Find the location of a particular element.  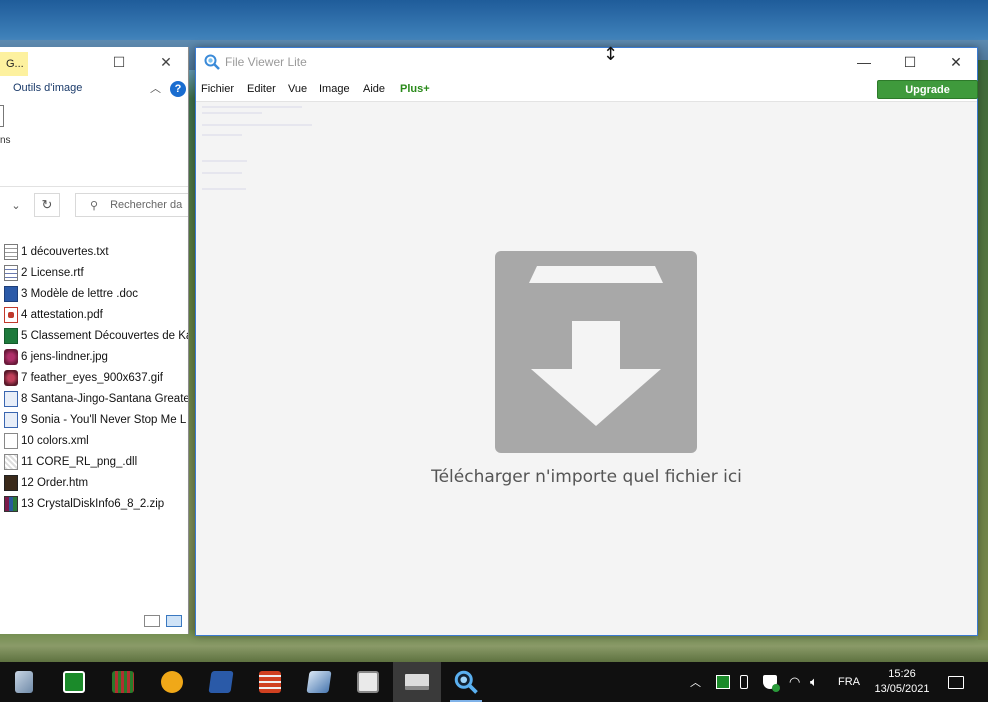

menu-aide: Aide is located at coordinates (374, 89).